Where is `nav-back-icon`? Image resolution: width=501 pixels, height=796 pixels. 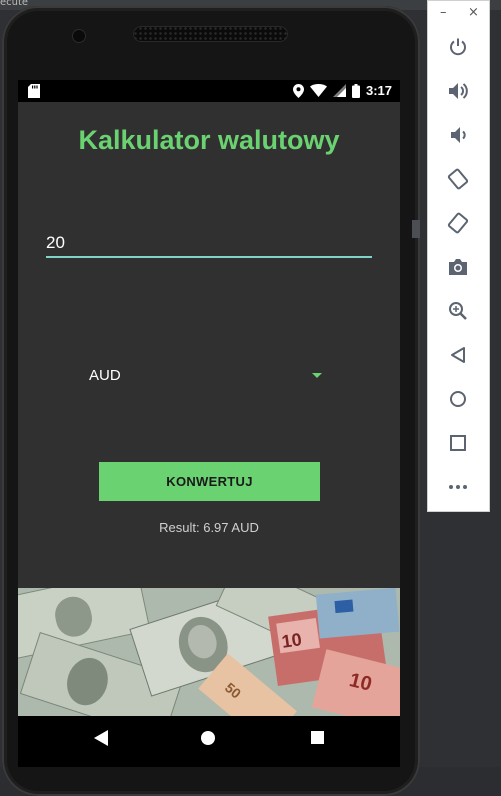
nav-back-icon is located at coordinates (101, 738).